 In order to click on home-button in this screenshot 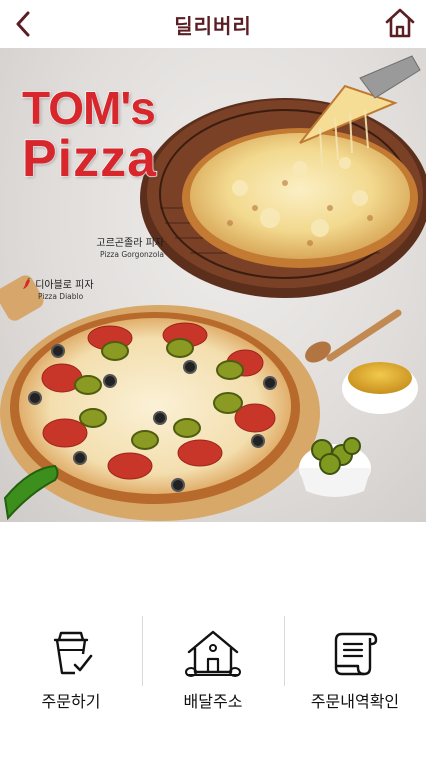, I will do `click(400, 23)`.